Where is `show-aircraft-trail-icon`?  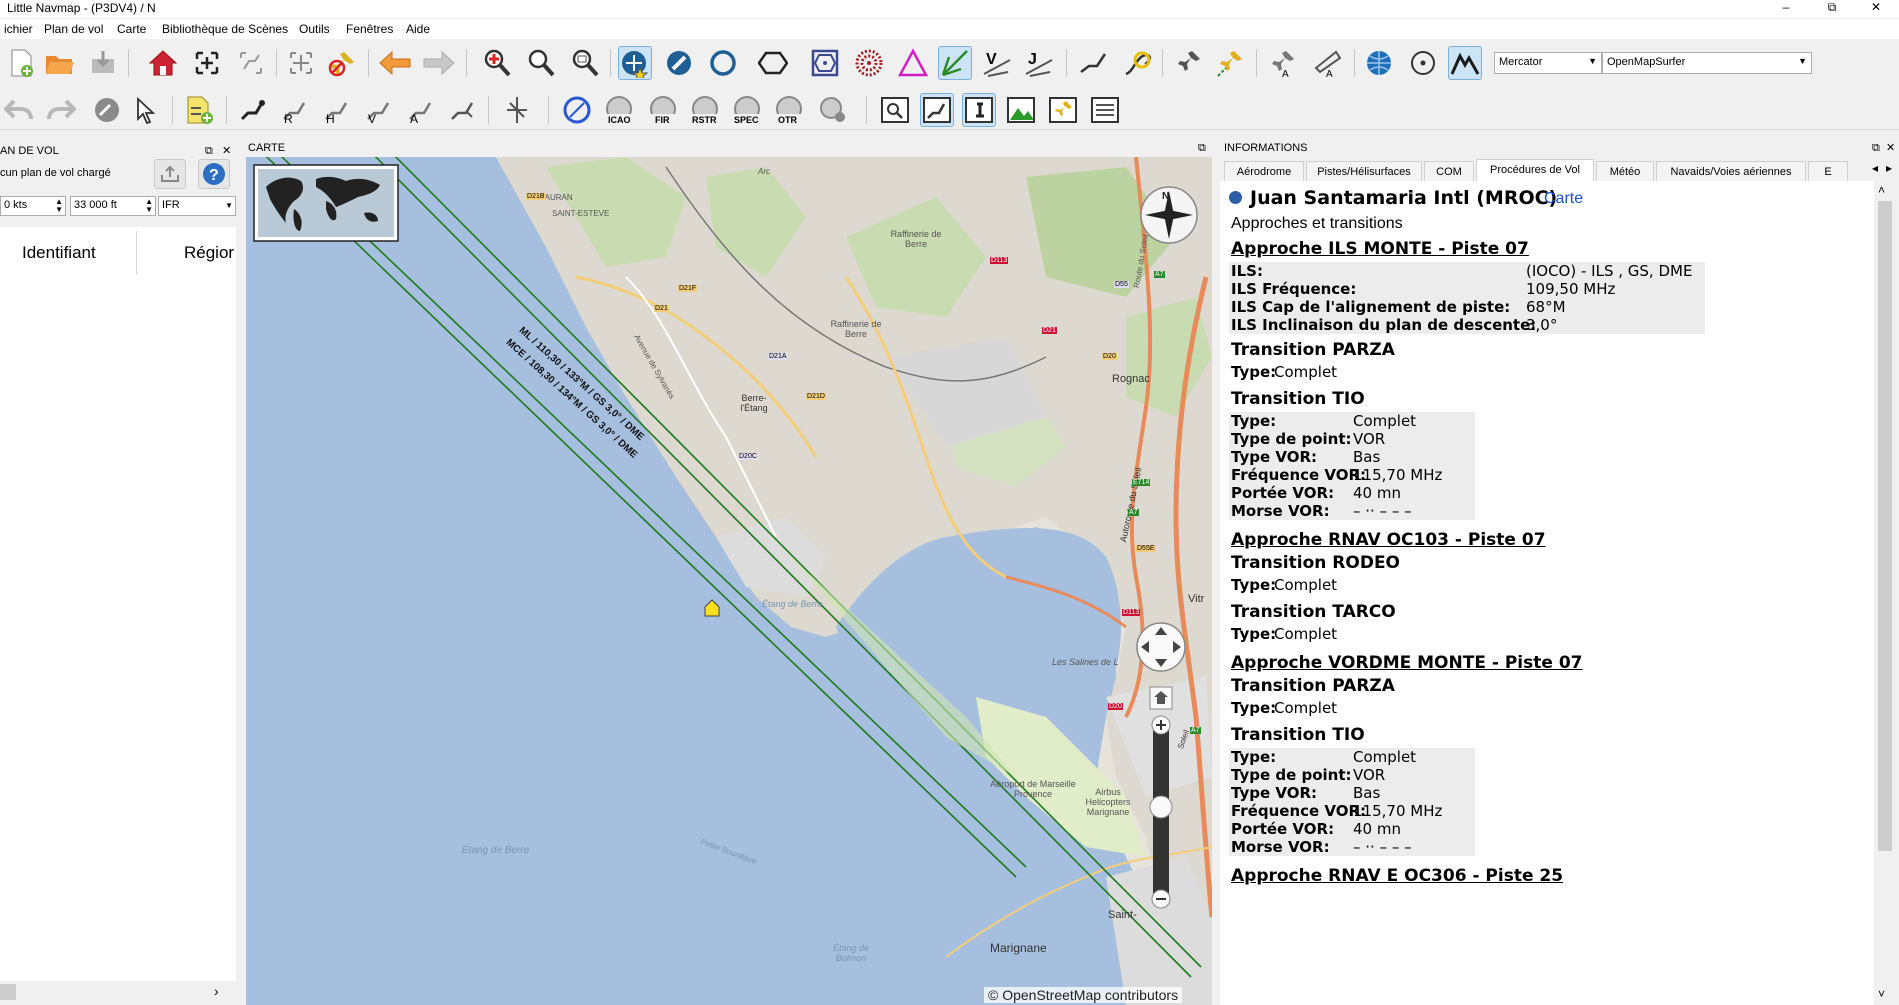 show-aircraft-trail-icon is located at coordinates (1231, 63).